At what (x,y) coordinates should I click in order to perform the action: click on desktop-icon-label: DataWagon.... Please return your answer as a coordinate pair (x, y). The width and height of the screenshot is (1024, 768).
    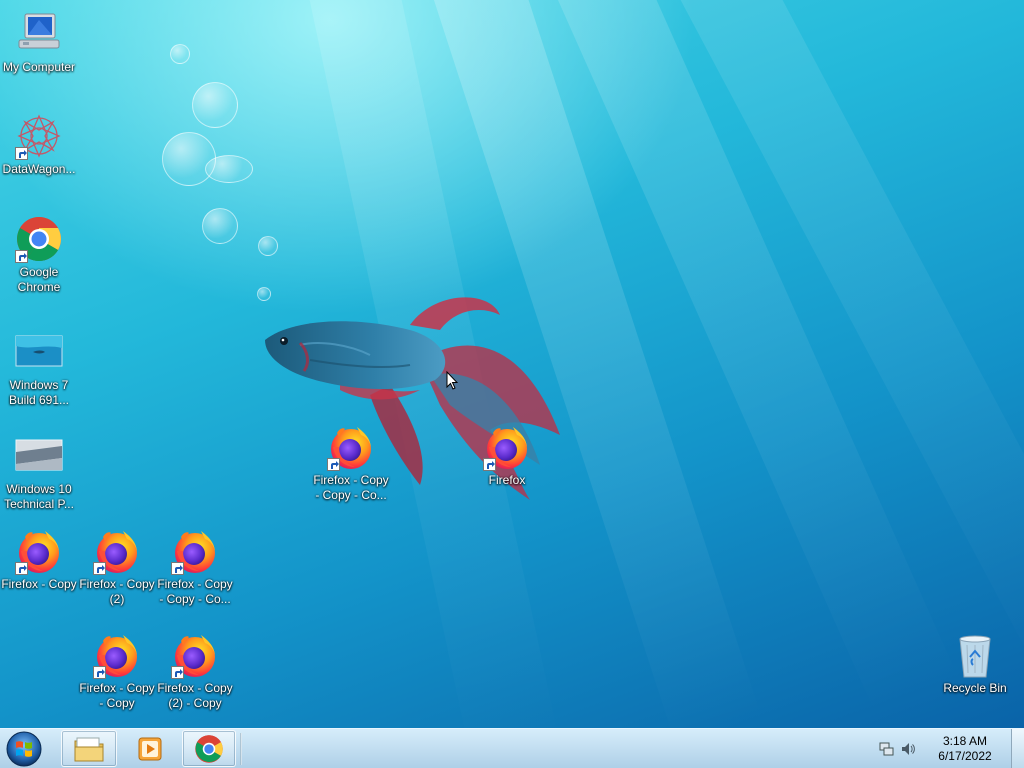
    Looking at the image, I should click on (39, 169).